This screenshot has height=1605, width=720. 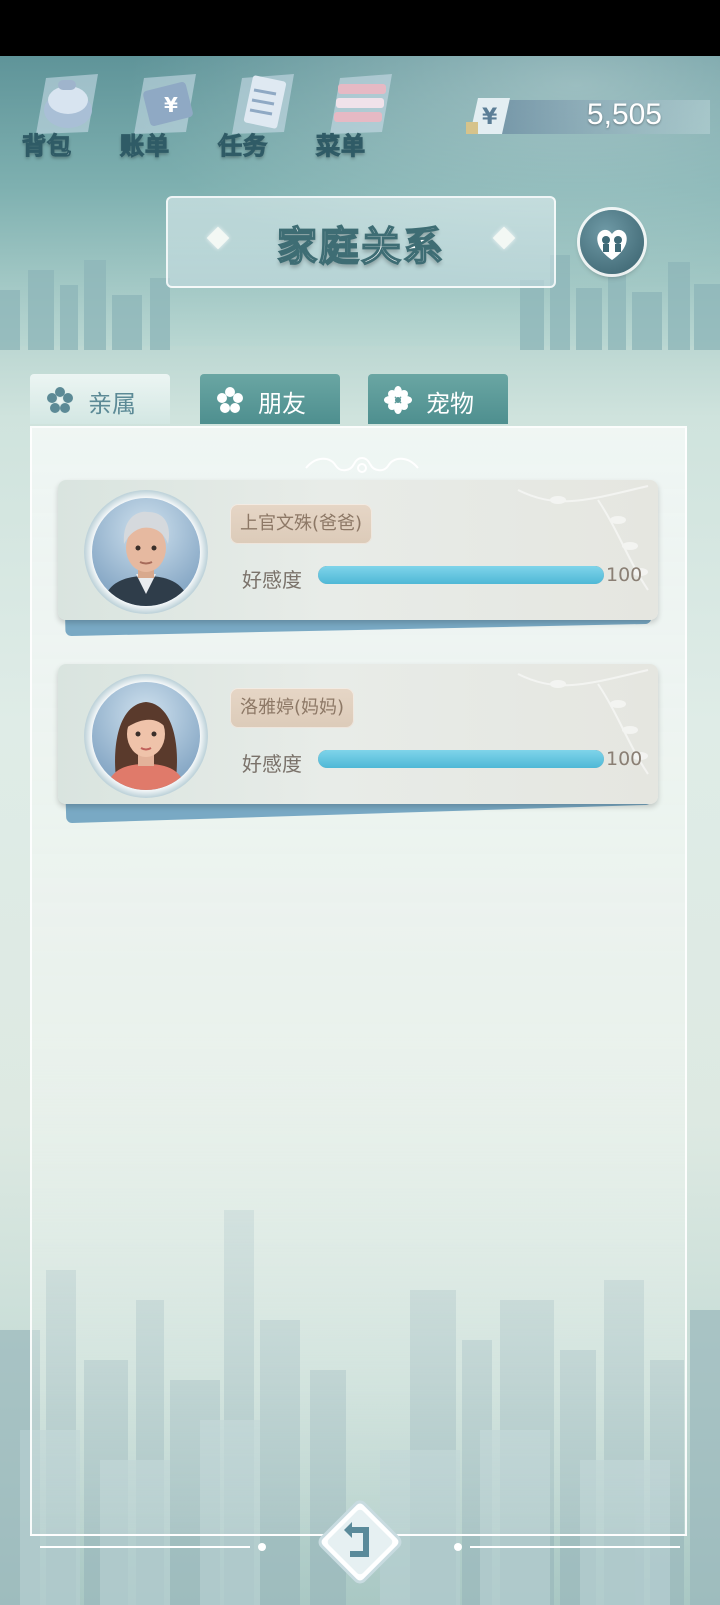 What do you see at coordinates (585, 116) in the screenshot?
I see `currency-display: ¥ 5,505` at bounding box center [585, 116].